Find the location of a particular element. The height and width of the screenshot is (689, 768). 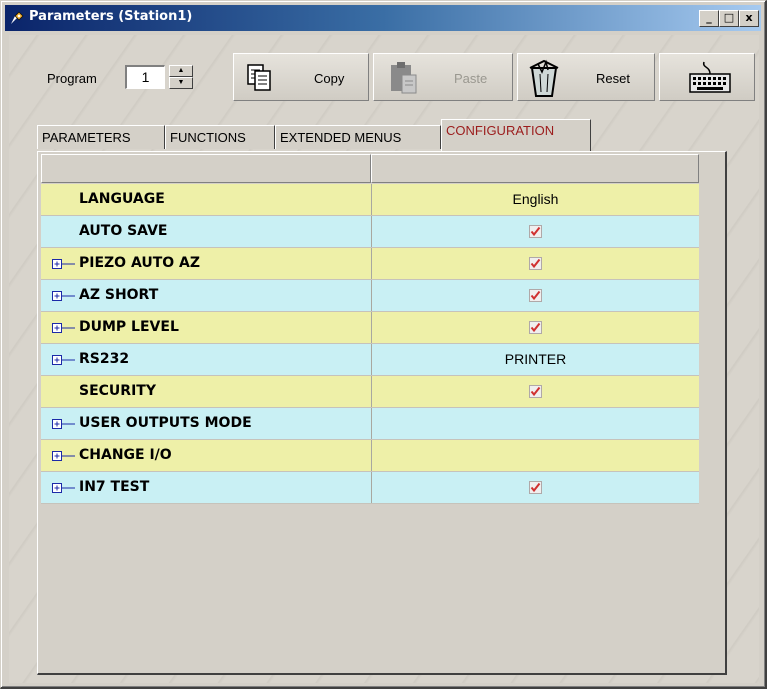

copy-icon is located at coordinates (259, 77).